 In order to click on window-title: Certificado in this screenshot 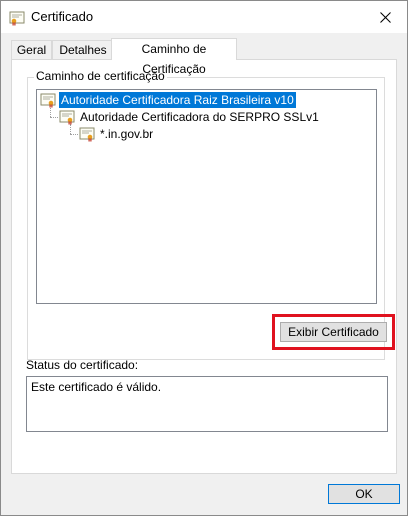, I will do `click(62, 16)`.